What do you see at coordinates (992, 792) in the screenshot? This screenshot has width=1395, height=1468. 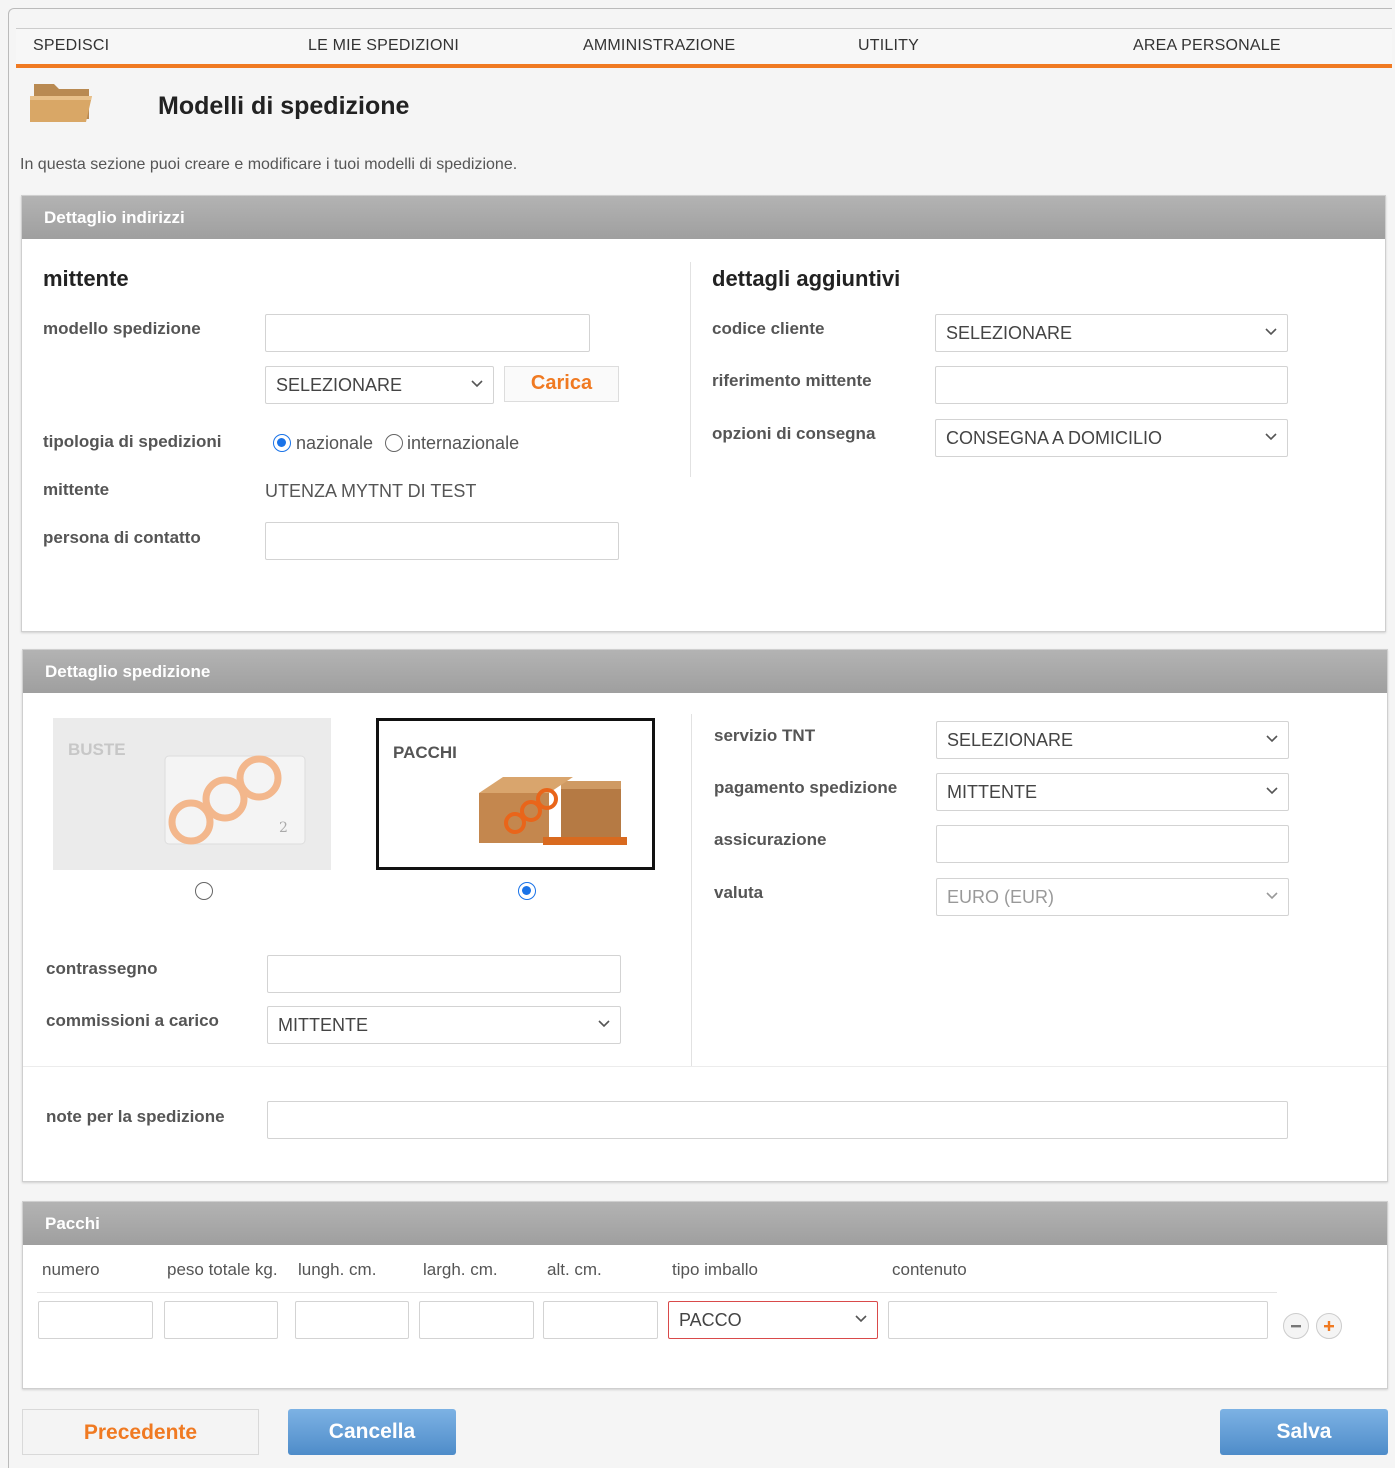 I see `pagamento-value: MITTENTE` at bounding box center [992, 792].